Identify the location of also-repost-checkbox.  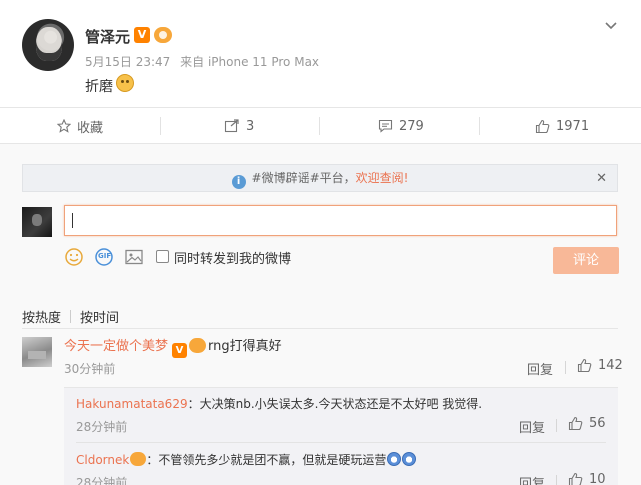
(162, 256).